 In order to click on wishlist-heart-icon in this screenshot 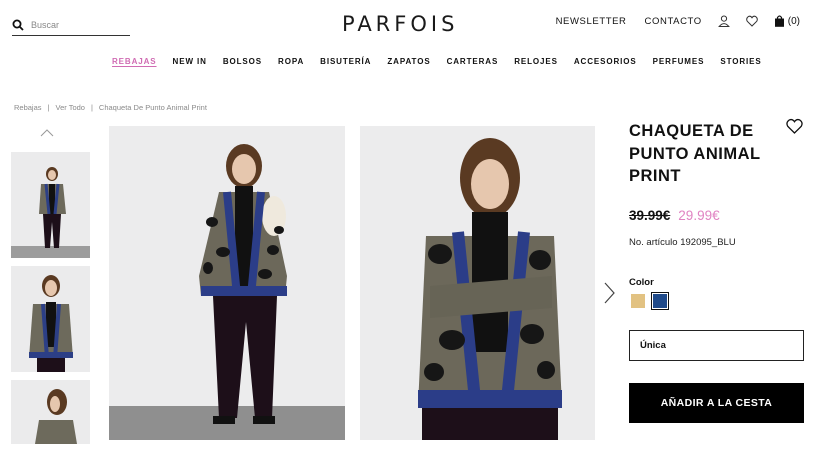, I will do `click(794, 126)`.